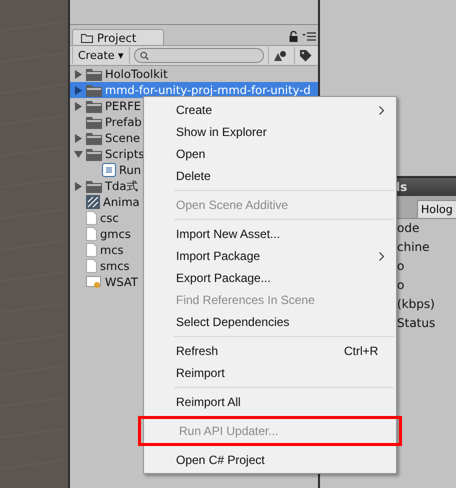  I want to click on item-label: Prefab, so click(123, 122).